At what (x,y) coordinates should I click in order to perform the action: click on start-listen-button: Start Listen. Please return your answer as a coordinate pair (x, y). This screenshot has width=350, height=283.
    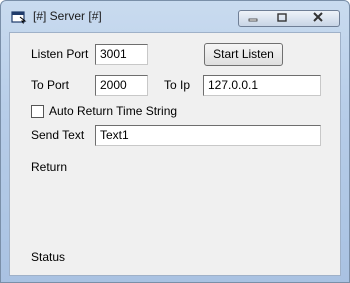
    Looking at the image, I should click on (243, 54).